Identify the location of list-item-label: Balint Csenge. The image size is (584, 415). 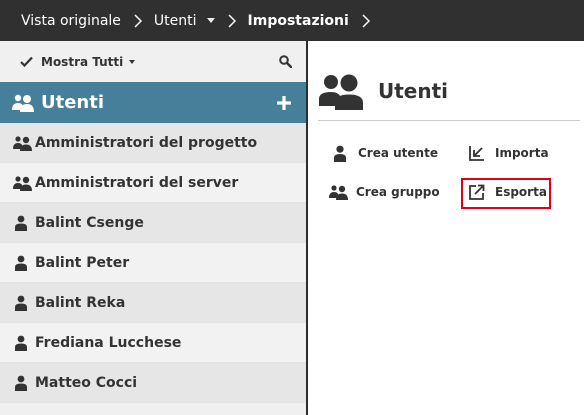
(89, 222).